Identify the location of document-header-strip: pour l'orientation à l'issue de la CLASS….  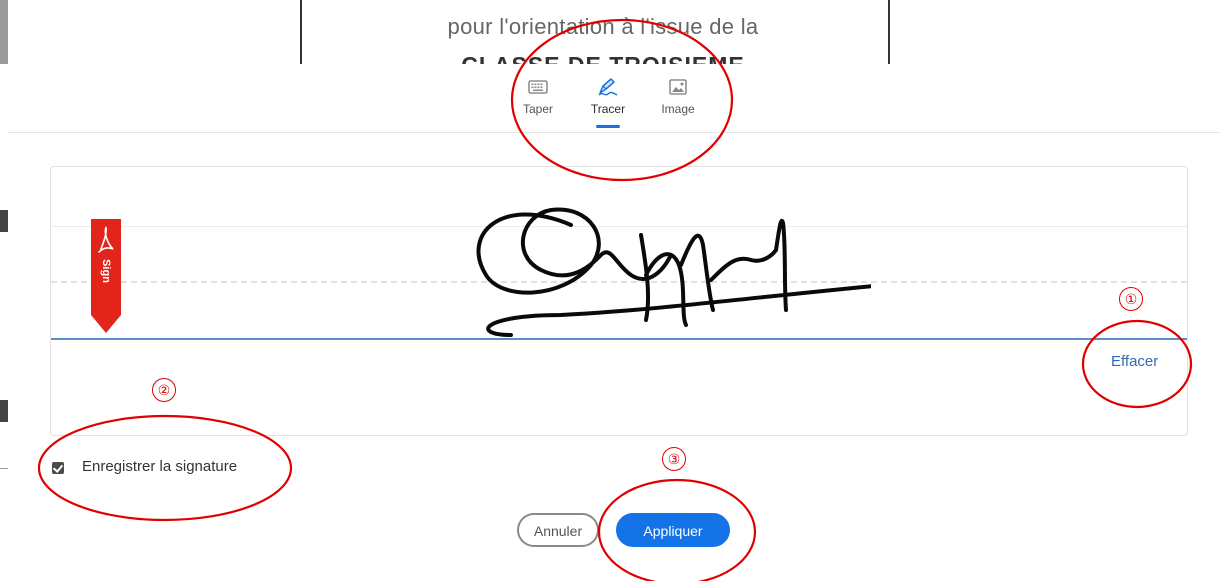
(614, 39).